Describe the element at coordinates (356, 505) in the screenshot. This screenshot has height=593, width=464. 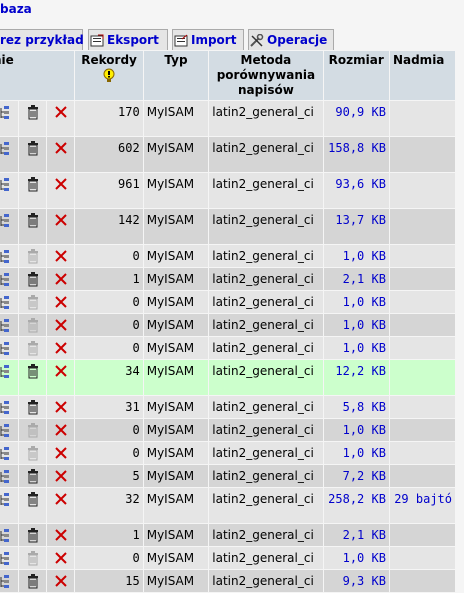
I see `size-cell: 258,2 KB` at that location.